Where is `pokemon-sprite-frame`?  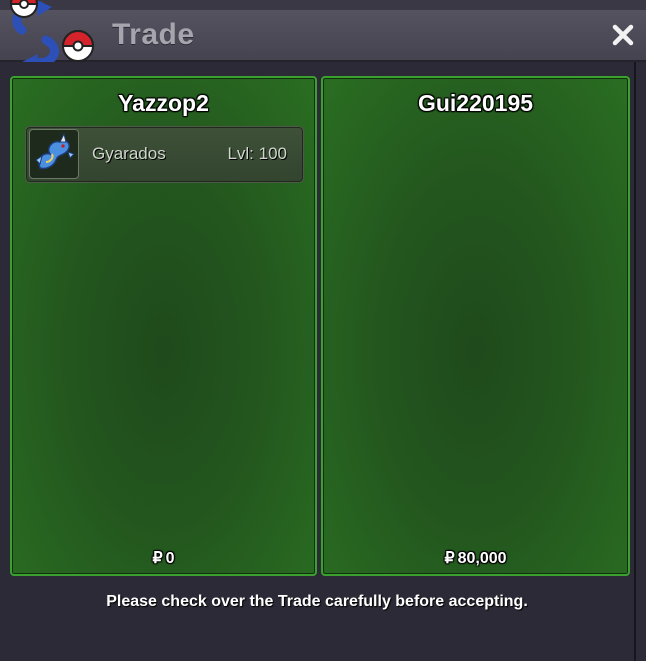 pokemon-sprite-frame is located at coordinates (54, 154).